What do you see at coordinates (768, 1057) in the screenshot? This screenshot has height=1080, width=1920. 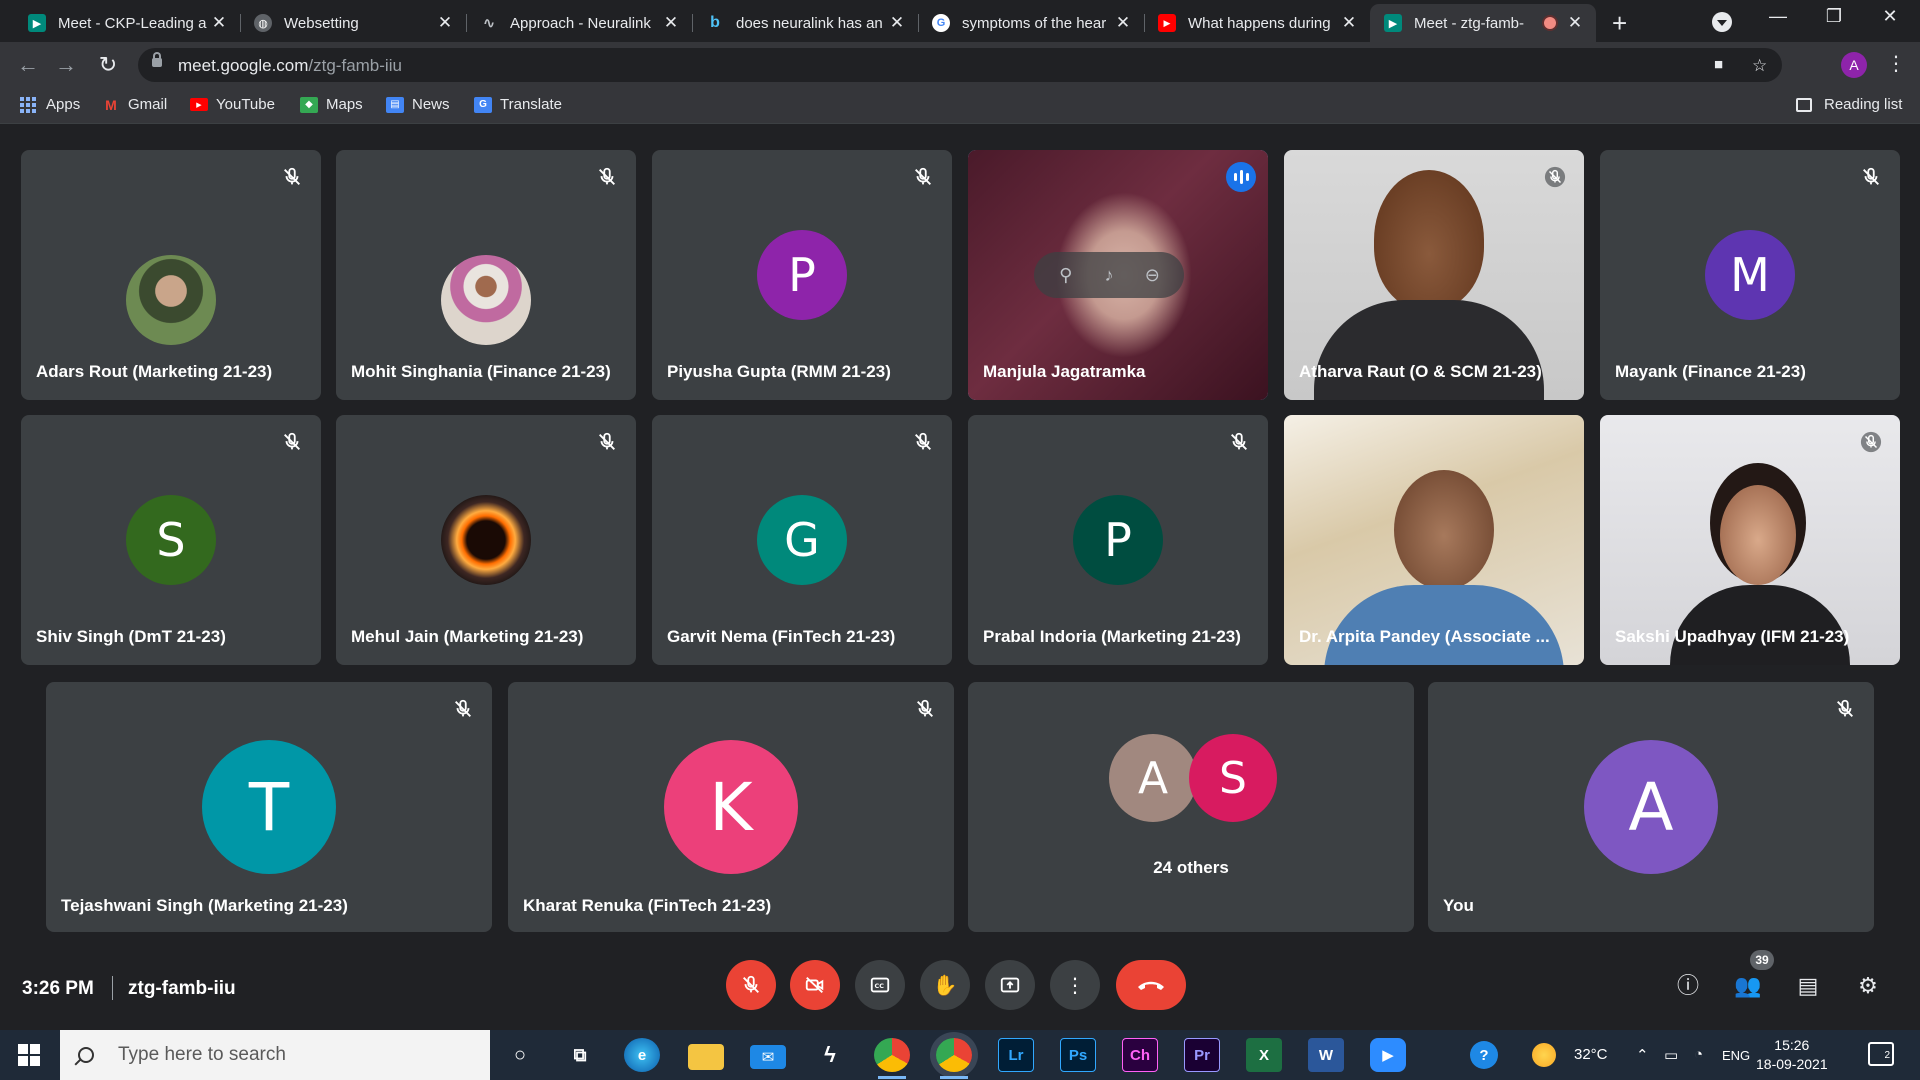 I see `mail-icon: ✉` at bounding box center [768, 1057].